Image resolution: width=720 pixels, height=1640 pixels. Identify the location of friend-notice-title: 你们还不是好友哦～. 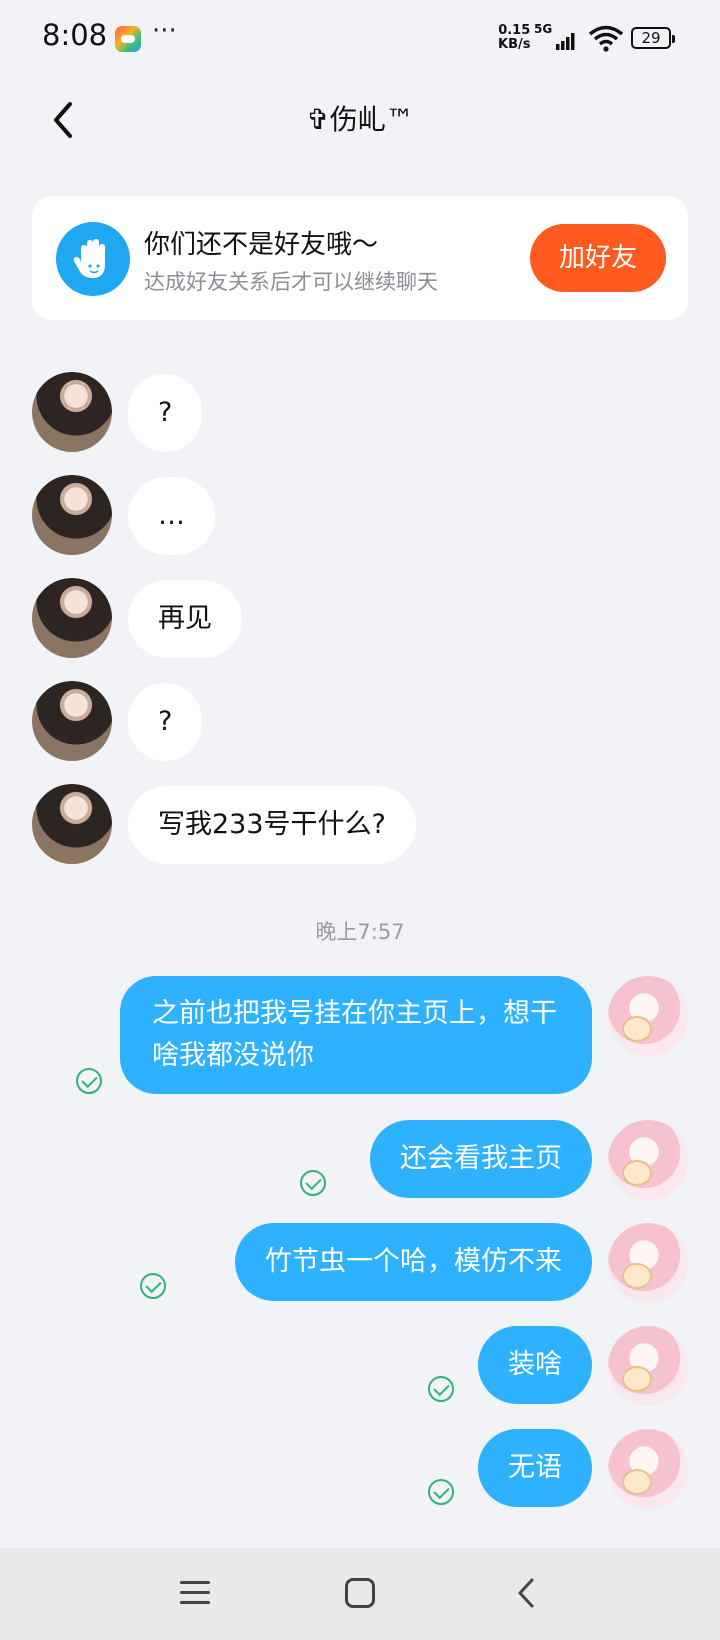
(261, 245).